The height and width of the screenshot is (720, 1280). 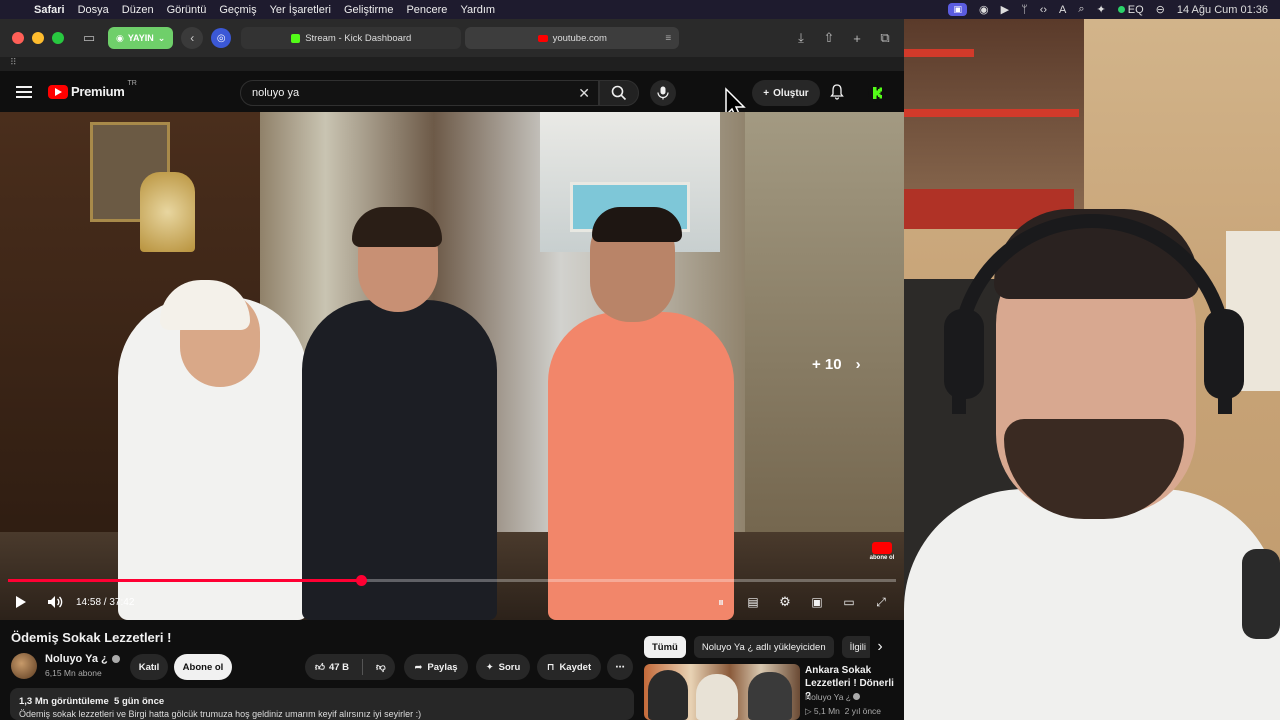 What do you see at coordinates (64, 701) in the screenshot?
I see `view-count: 1,3 Mn görüntüleme` at bounding box center [64, 701].